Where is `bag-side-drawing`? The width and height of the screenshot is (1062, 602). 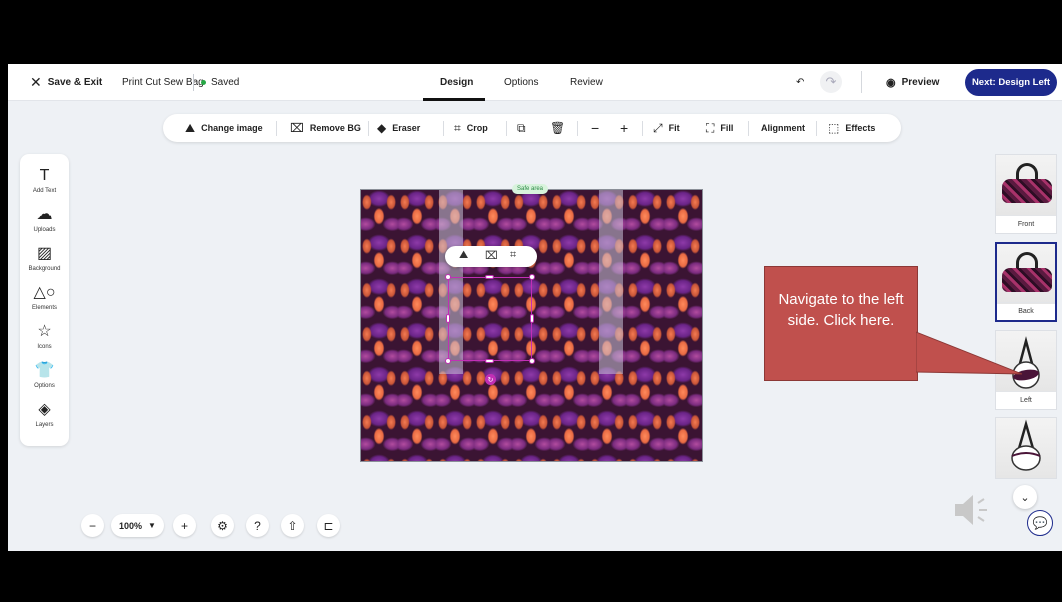
bag-side-drawing is located at coordinates (1026, 445).